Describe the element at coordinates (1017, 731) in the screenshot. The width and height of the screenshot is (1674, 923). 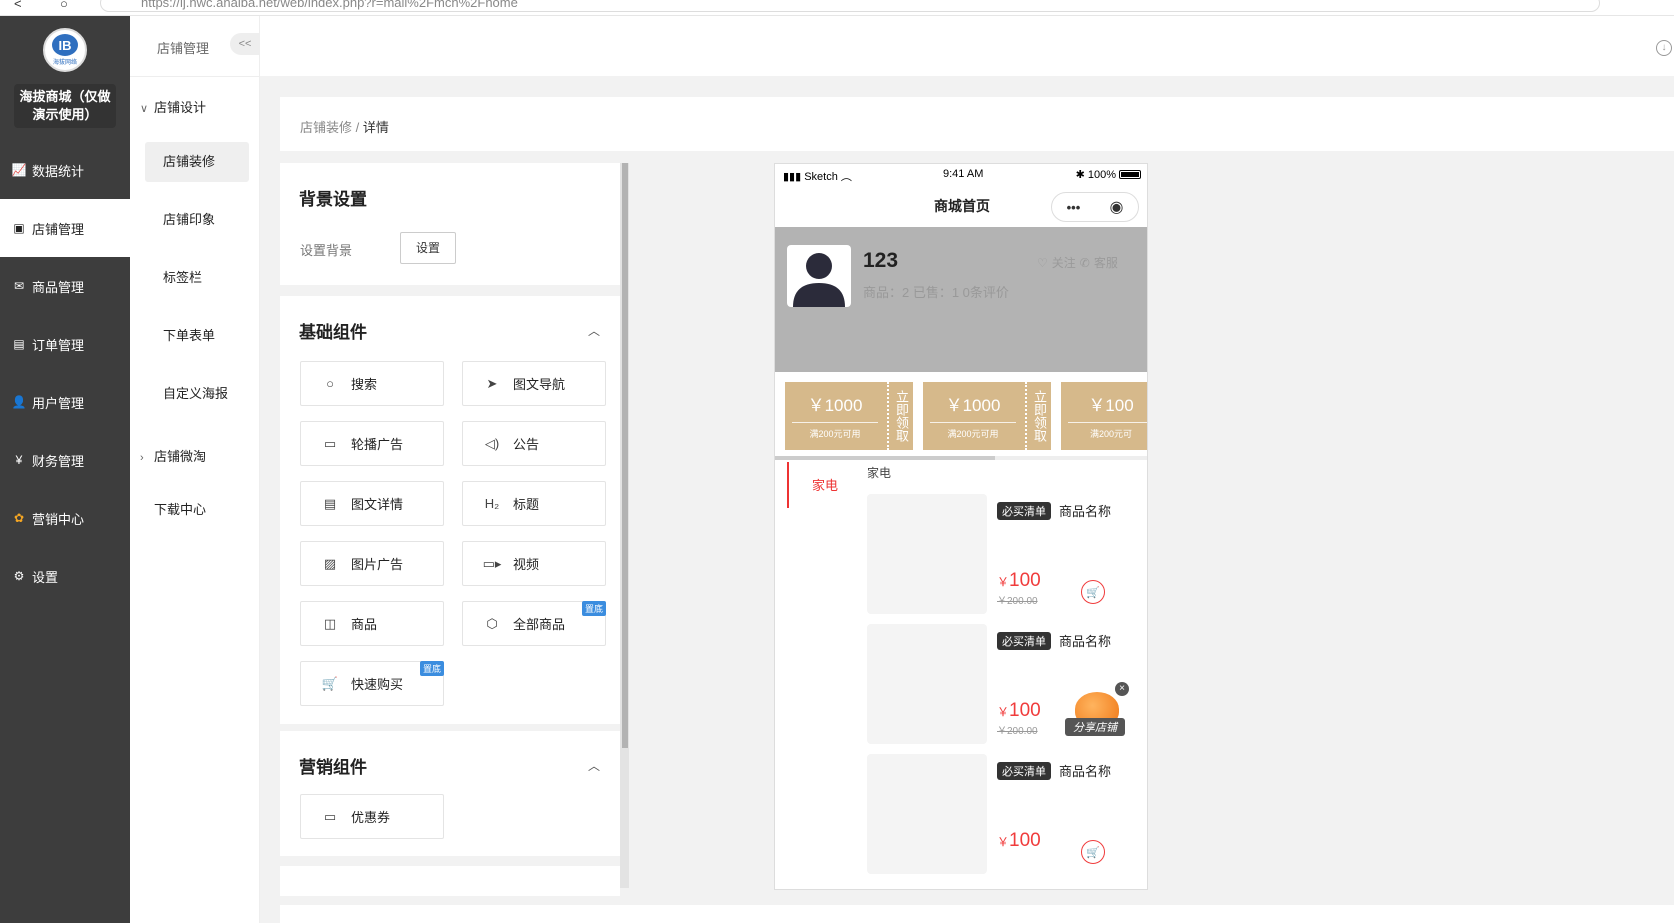
I see `goods-original-price: ￥200.00` at that location.